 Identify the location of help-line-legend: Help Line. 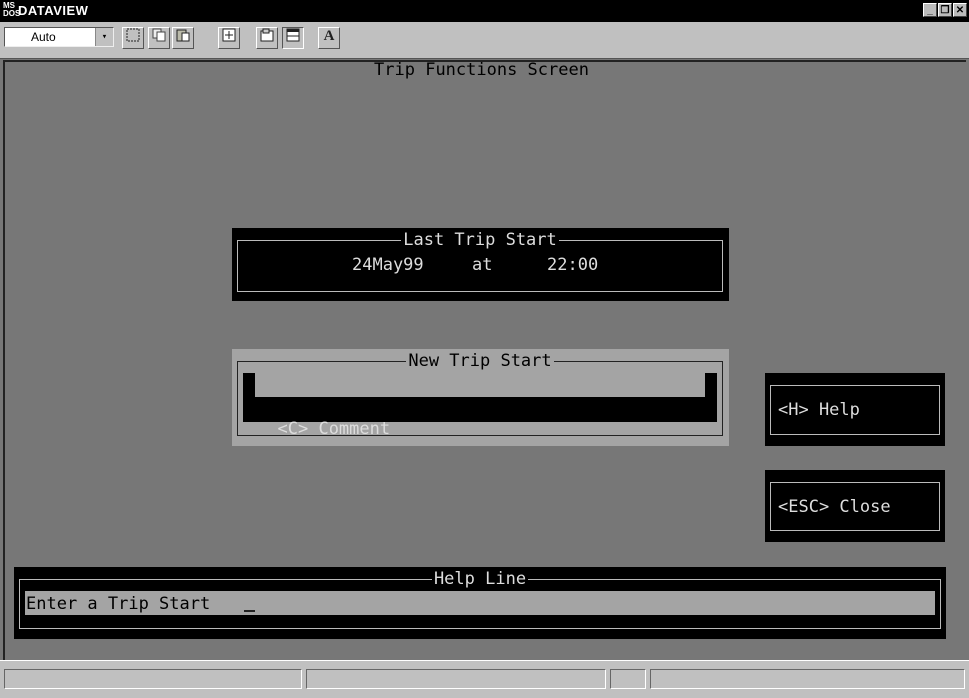
(480, 579).